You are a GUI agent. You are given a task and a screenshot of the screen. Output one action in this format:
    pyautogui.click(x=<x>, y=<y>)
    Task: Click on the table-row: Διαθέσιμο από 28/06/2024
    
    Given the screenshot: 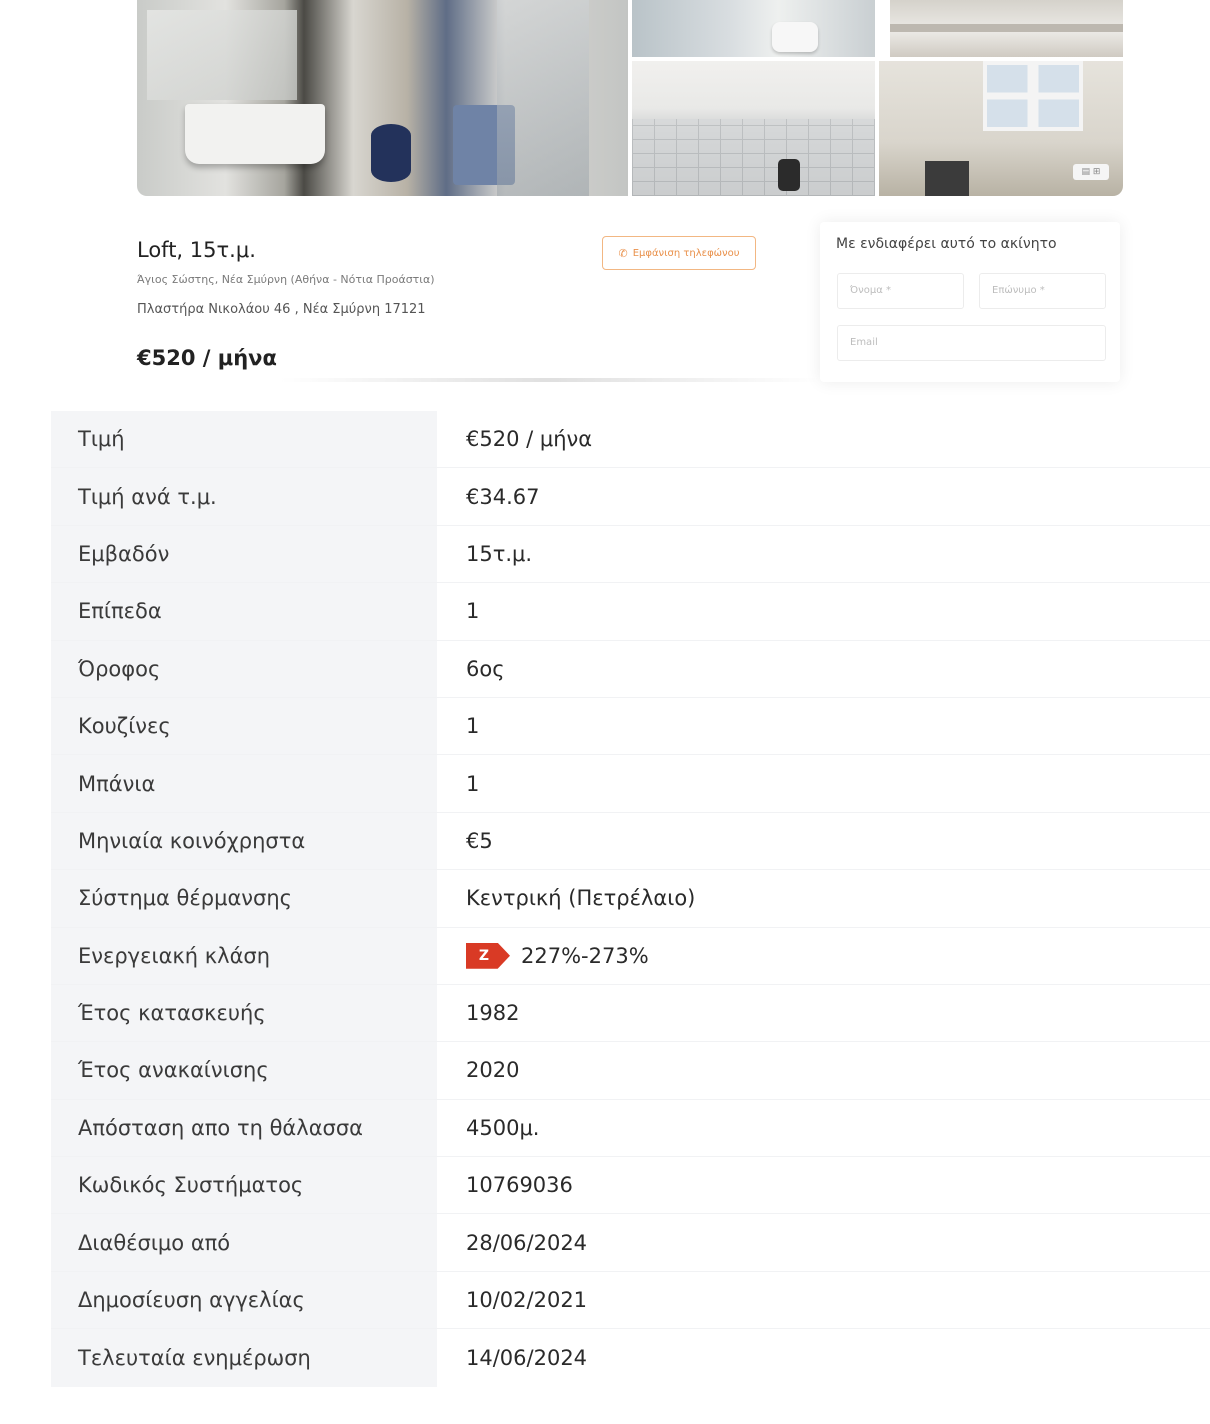 What is the action you would take?
    pyautogui.click(x=630, y=1243)
    